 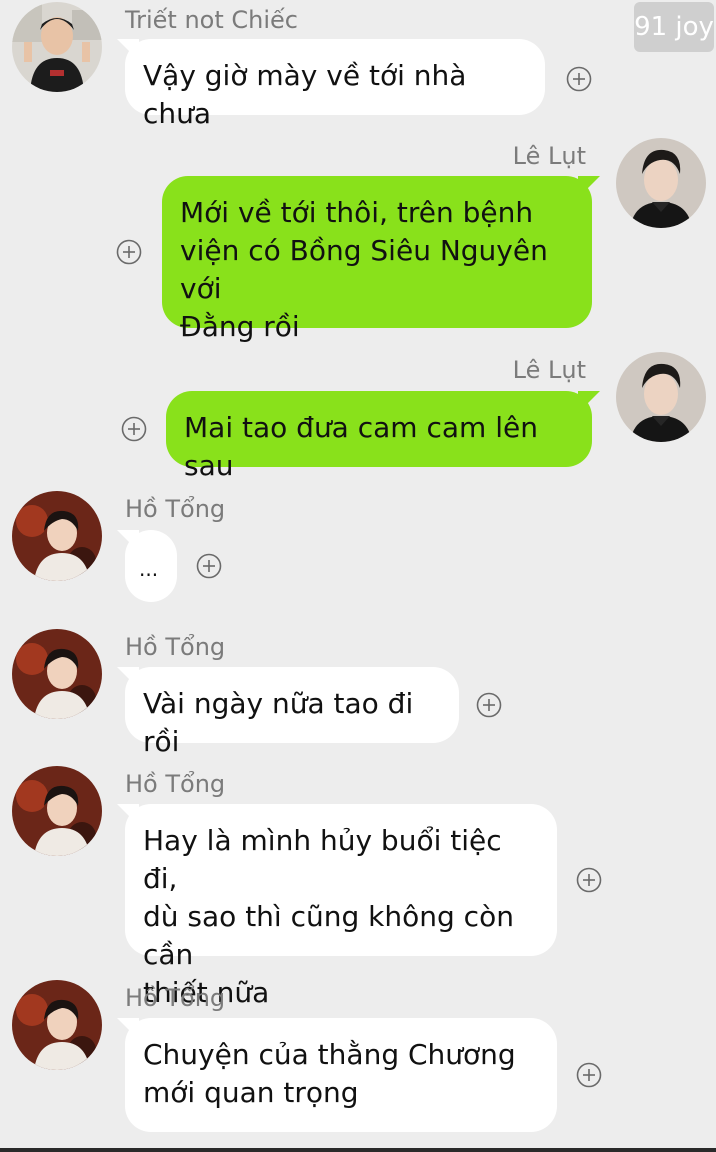 I want to click on message-row: Lê Lụt Mai tao đưa cam cam lên sau, so click(x=358, y=417).